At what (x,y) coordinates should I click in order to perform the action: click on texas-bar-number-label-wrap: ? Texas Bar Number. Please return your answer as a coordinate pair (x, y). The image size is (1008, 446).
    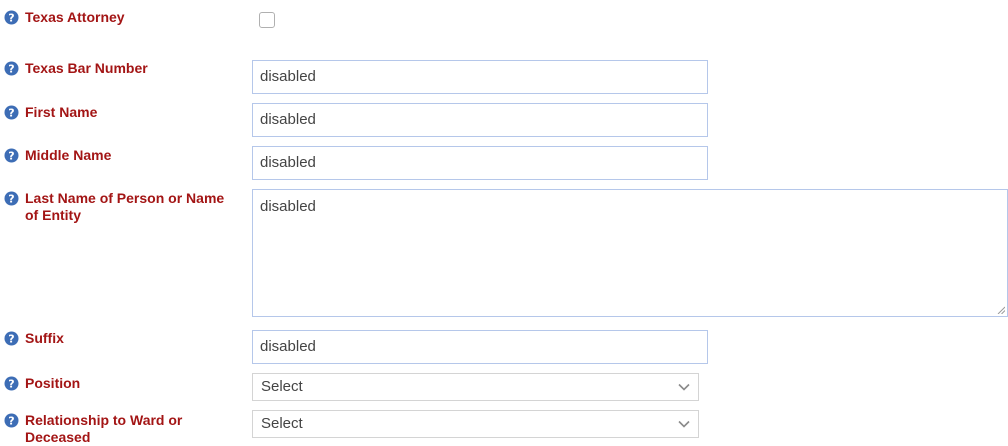
    Looking at the image, I should click on (126, 68).